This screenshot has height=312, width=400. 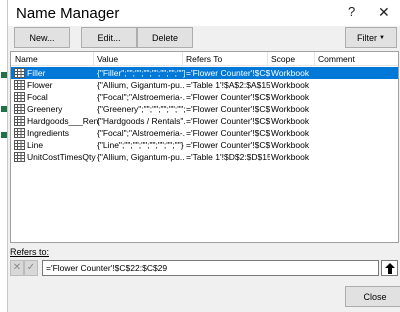 I want to click on name-cell: Flower, so click(x=40, y=85).